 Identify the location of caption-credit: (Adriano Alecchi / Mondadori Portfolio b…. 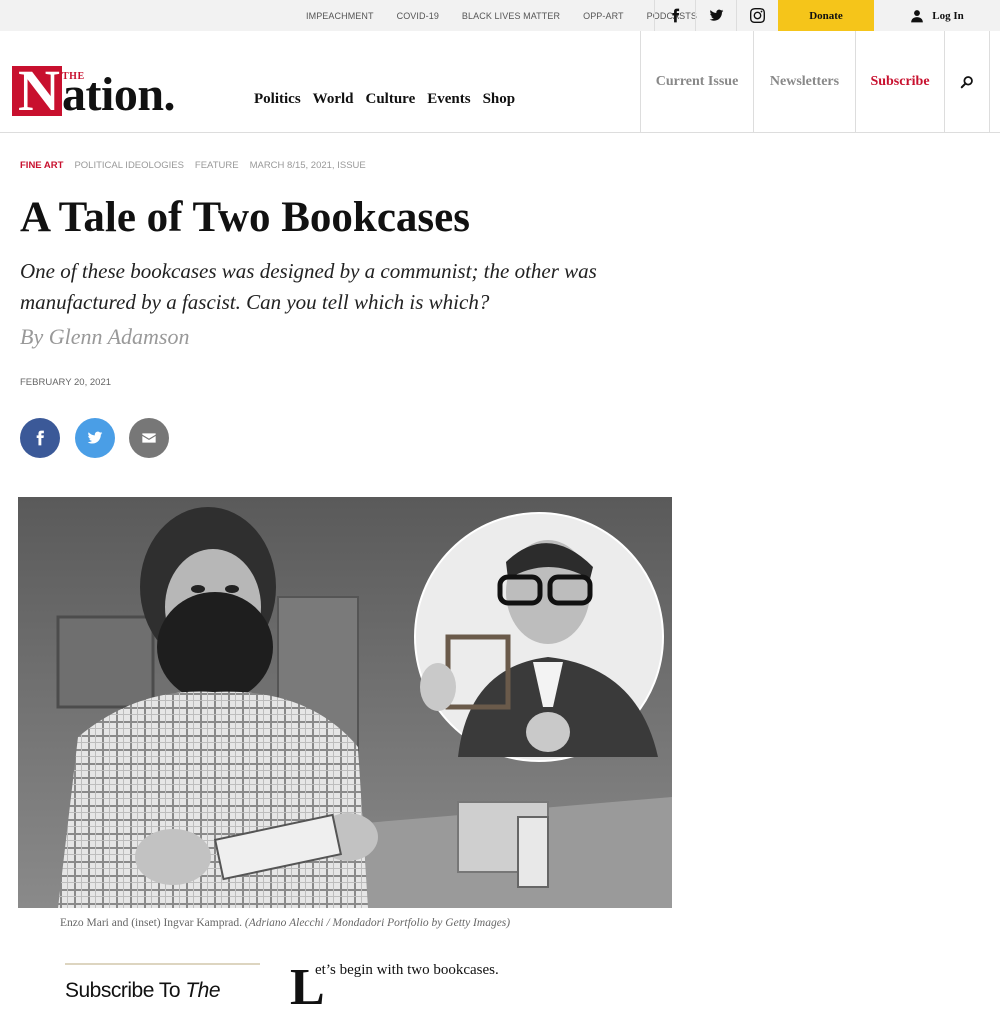
(377, 923).